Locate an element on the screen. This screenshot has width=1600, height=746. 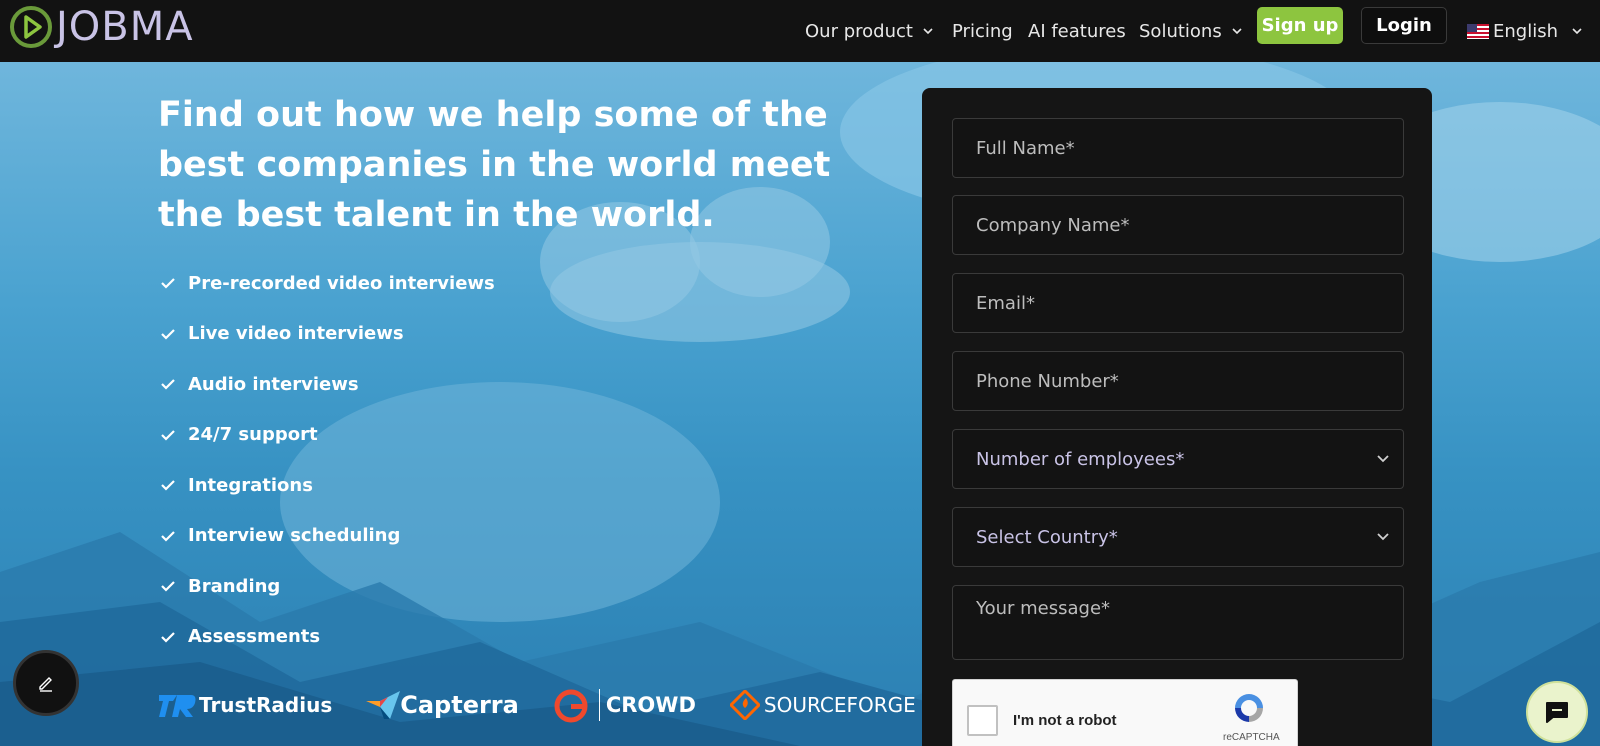
feature-label: Integrations is located at coordinates (250, 485).